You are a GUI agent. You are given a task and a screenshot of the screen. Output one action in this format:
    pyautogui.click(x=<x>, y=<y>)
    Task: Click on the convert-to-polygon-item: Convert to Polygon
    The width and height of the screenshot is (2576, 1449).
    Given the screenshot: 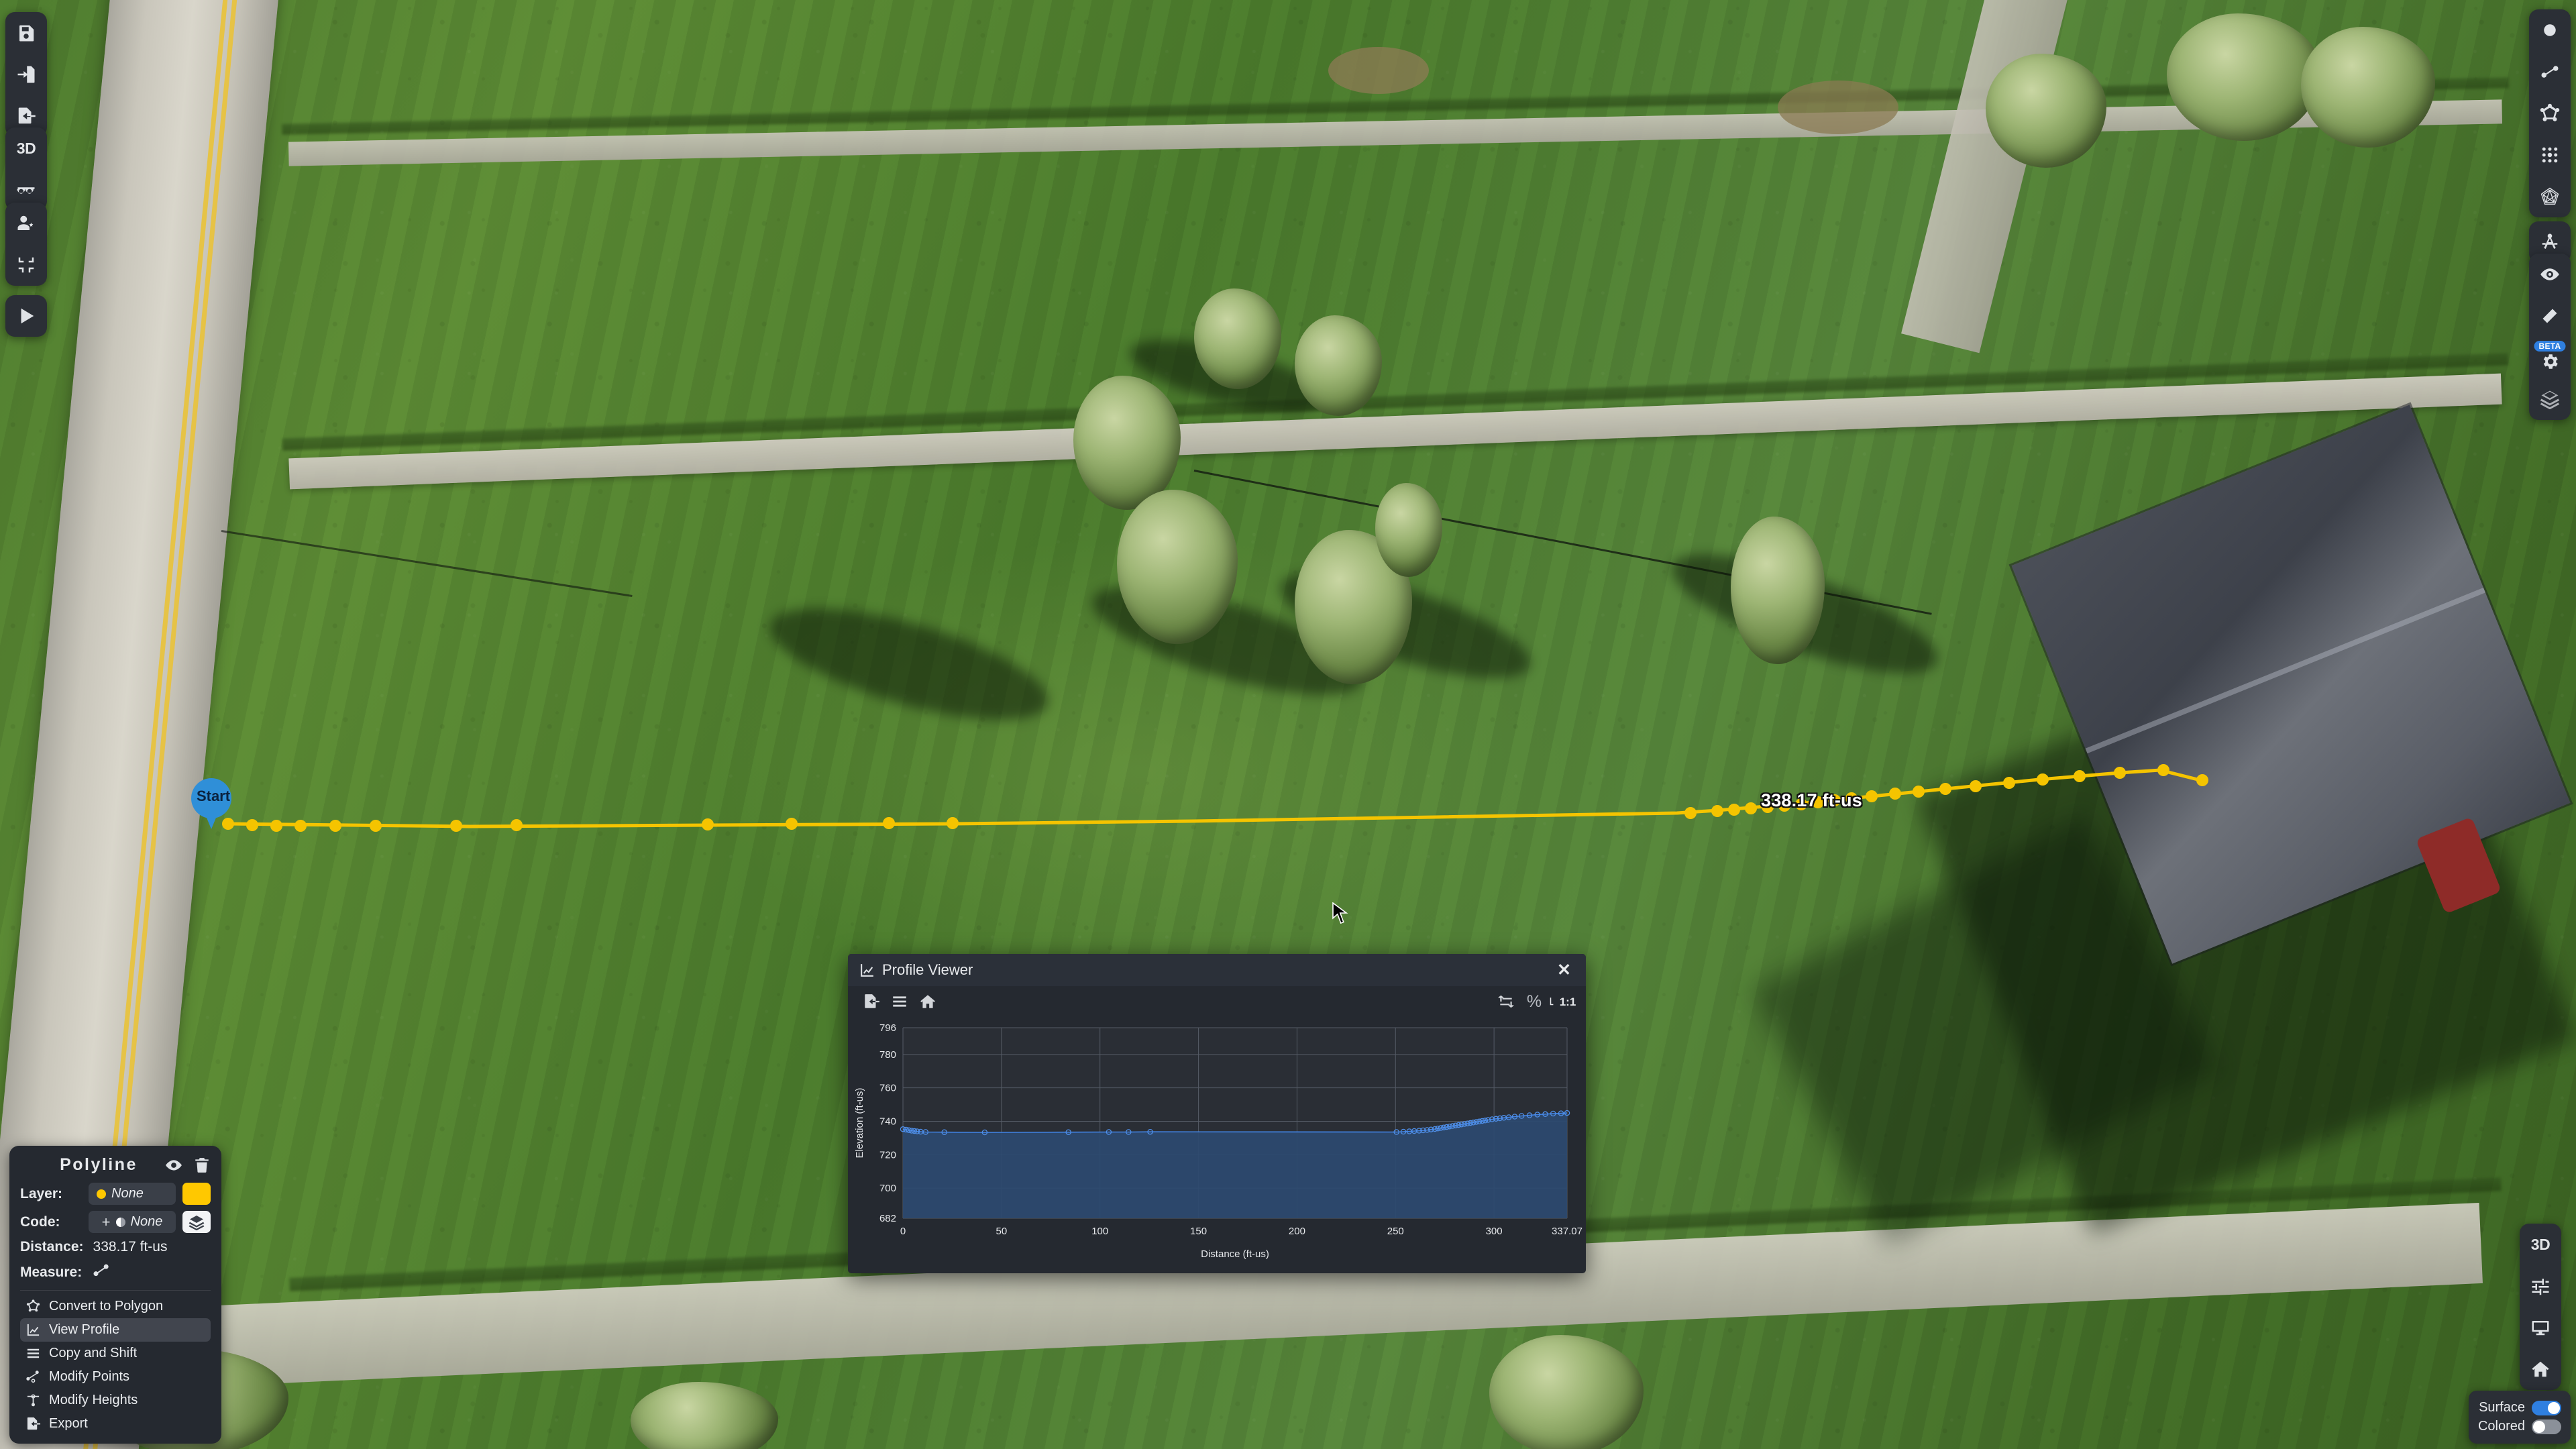 What is the action you would take?
    pyautogui.click(x=115, y=1306)
    